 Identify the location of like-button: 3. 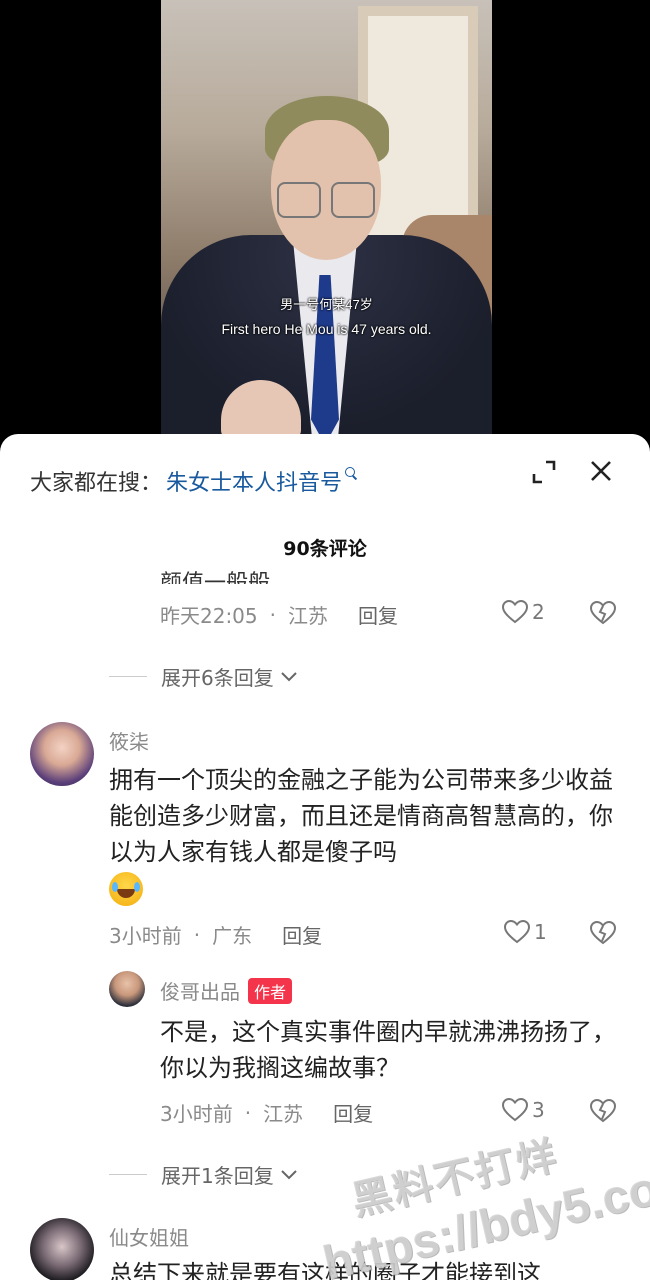
(523, 1110).